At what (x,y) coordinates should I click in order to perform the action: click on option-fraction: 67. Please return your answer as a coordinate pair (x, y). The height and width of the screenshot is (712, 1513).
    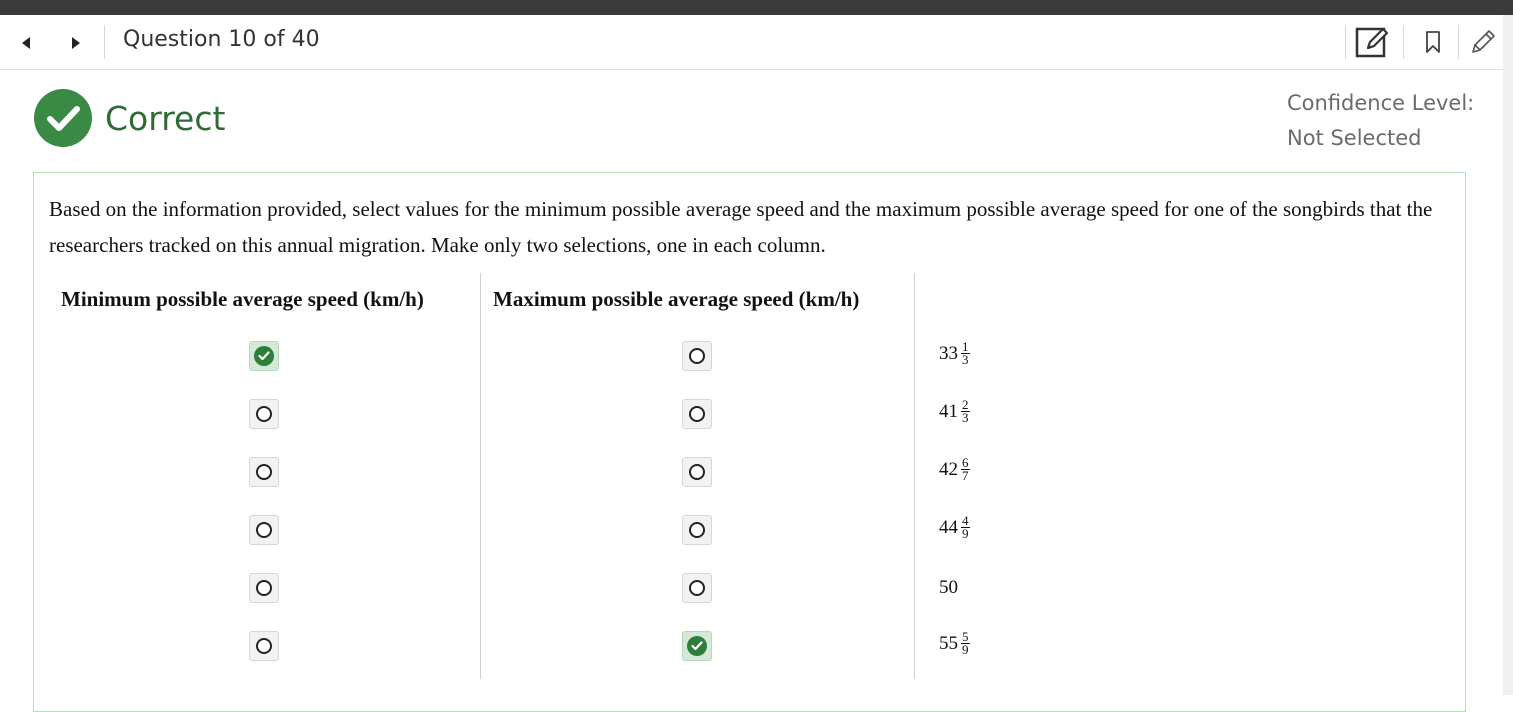
    Looking at the image, I should click on (965, 469).